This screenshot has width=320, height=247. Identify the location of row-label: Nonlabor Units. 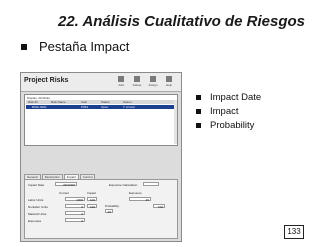
(38, 207).